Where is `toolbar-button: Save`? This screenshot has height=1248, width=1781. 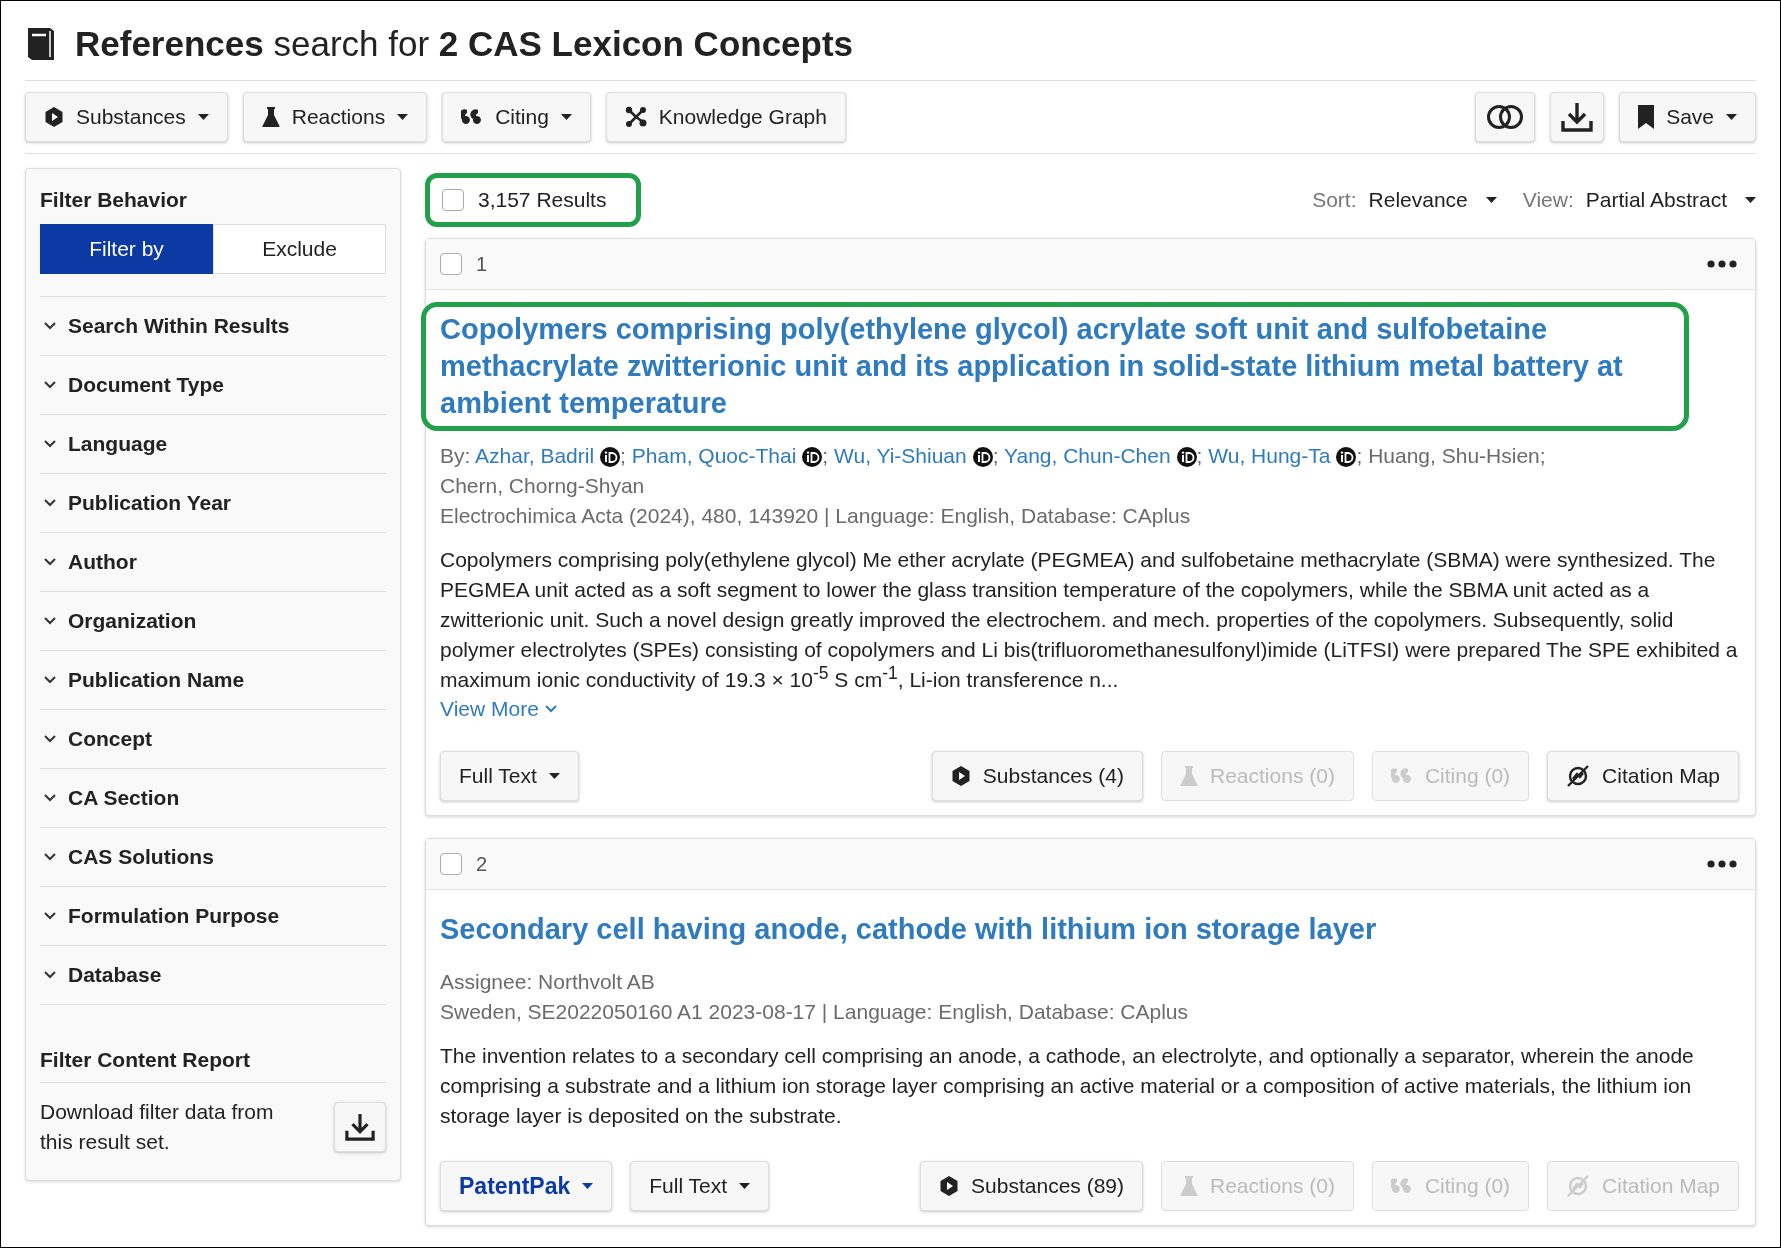
toolbar-button: Save is located at coordinates (1687, 117).